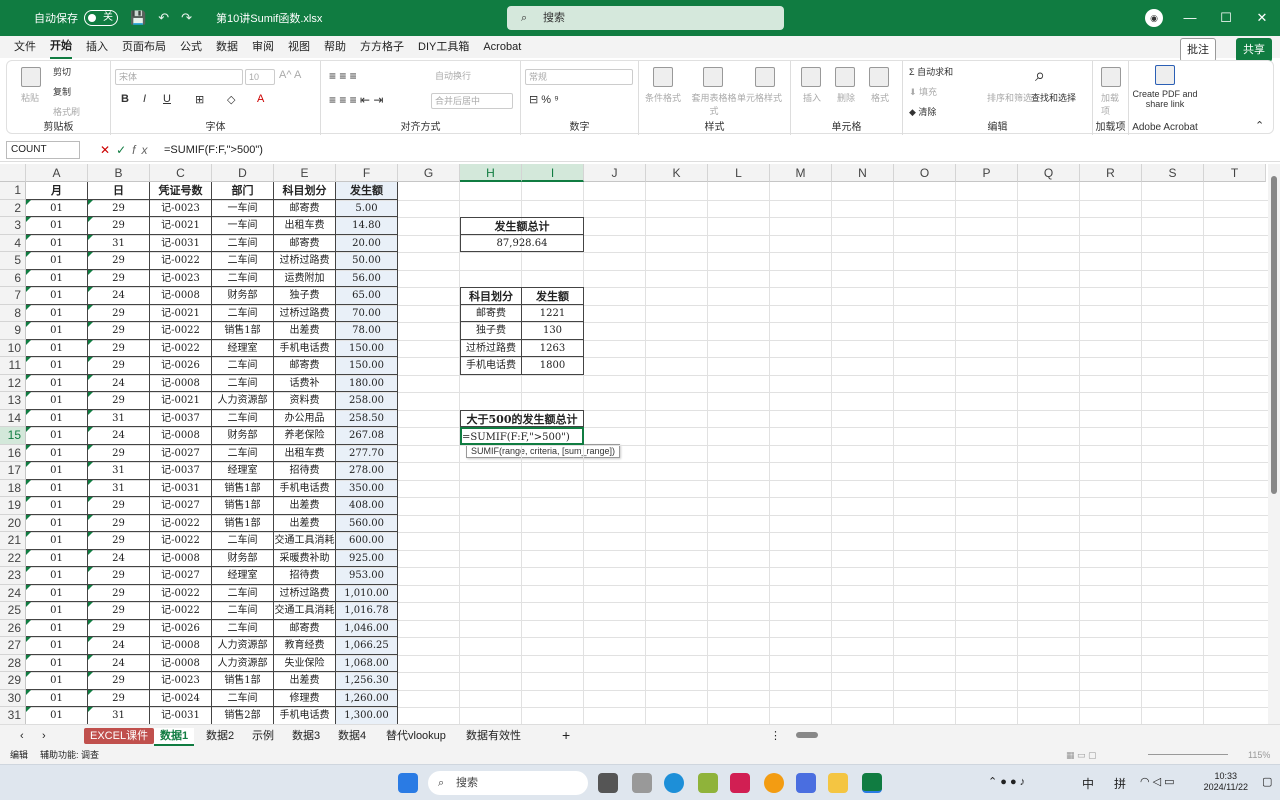  Describe the element at coordinates (119, 243) in the screenshot. I see `cell: 31` at that location.